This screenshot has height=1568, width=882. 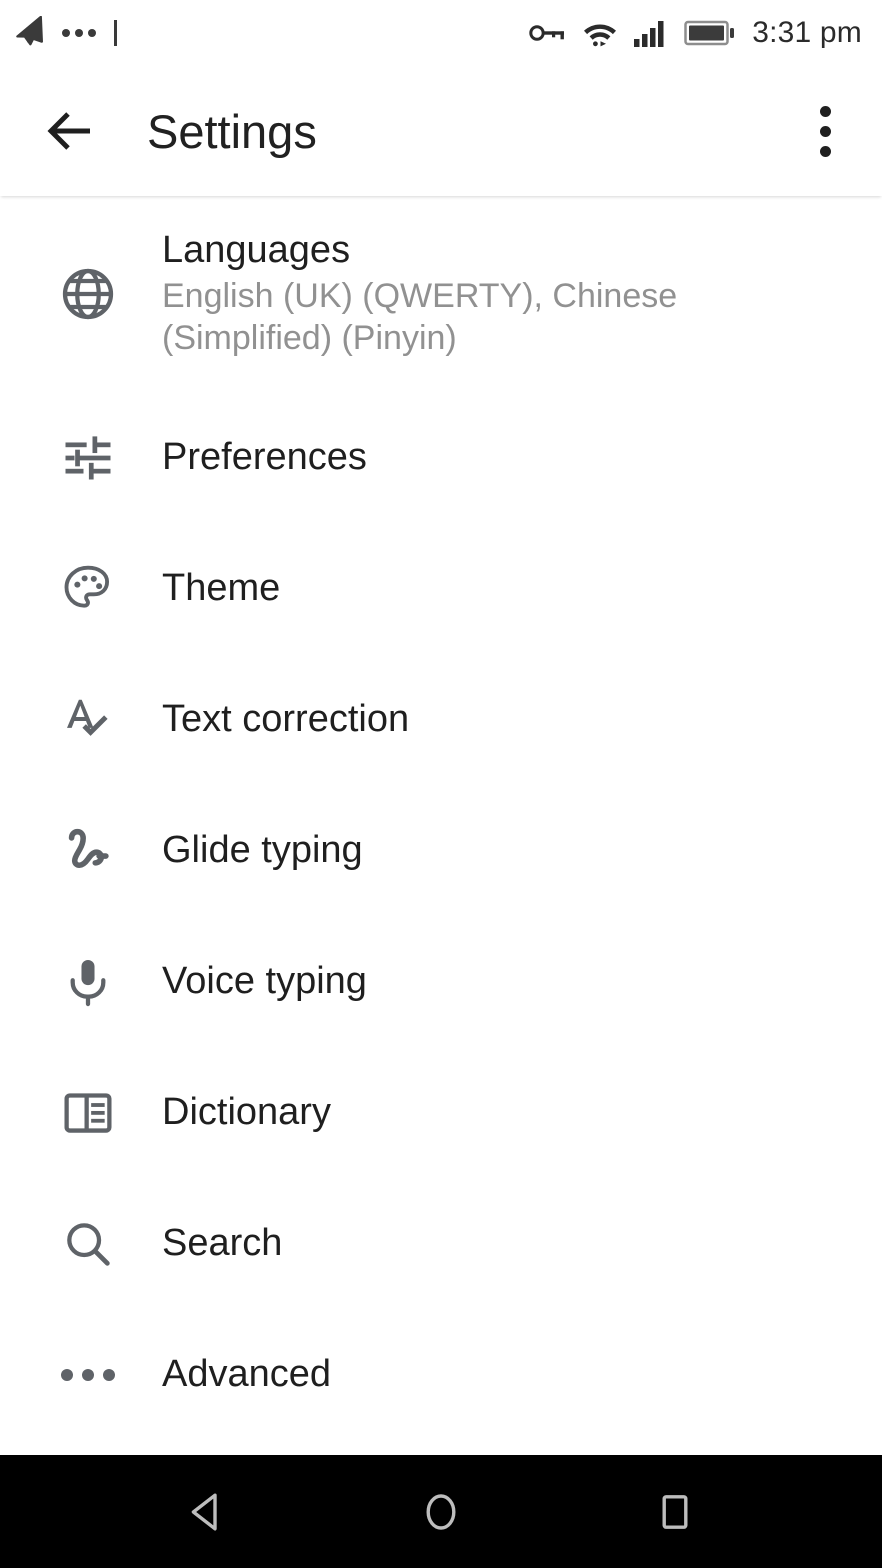 What do you see at coordinates (221, 588) in the screenshot?
I see `settings-row-title: Theme` at bounding box center [221, 588].